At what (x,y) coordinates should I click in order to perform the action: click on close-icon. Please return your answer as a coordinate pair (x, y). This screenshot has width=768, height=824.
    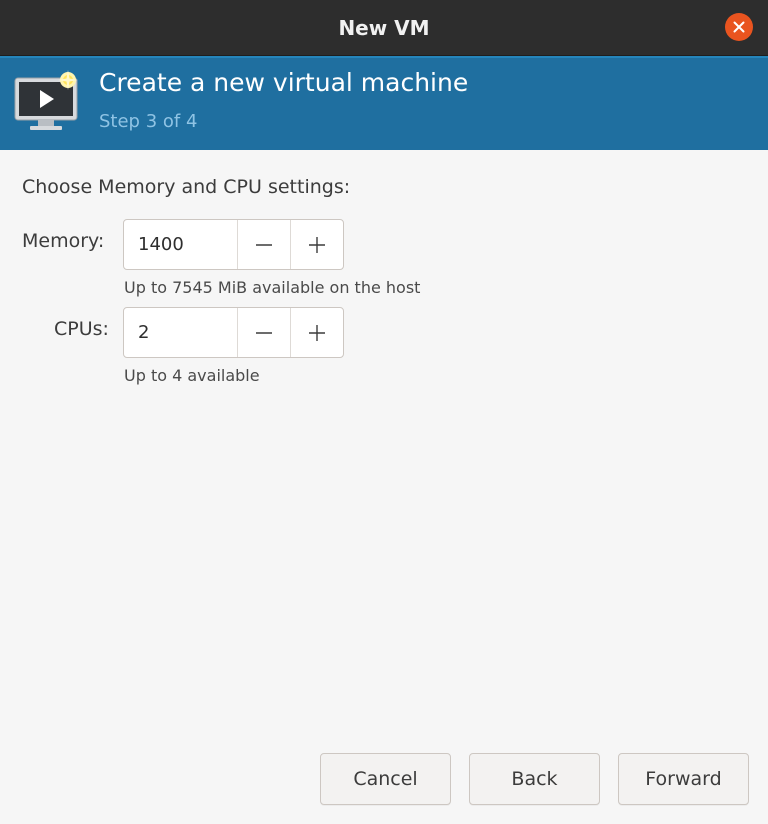
    Looking at the image, I should click on (739, 27).